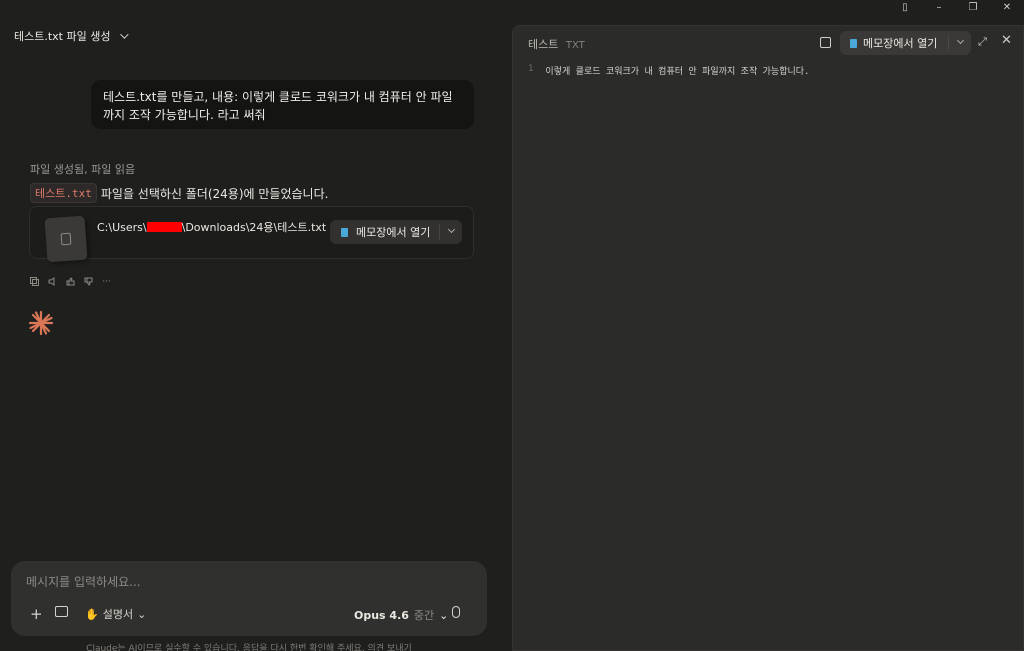 This screenshot has height=651, width=1024. I want to click on thumbs-down-icon, so click(88, 281).